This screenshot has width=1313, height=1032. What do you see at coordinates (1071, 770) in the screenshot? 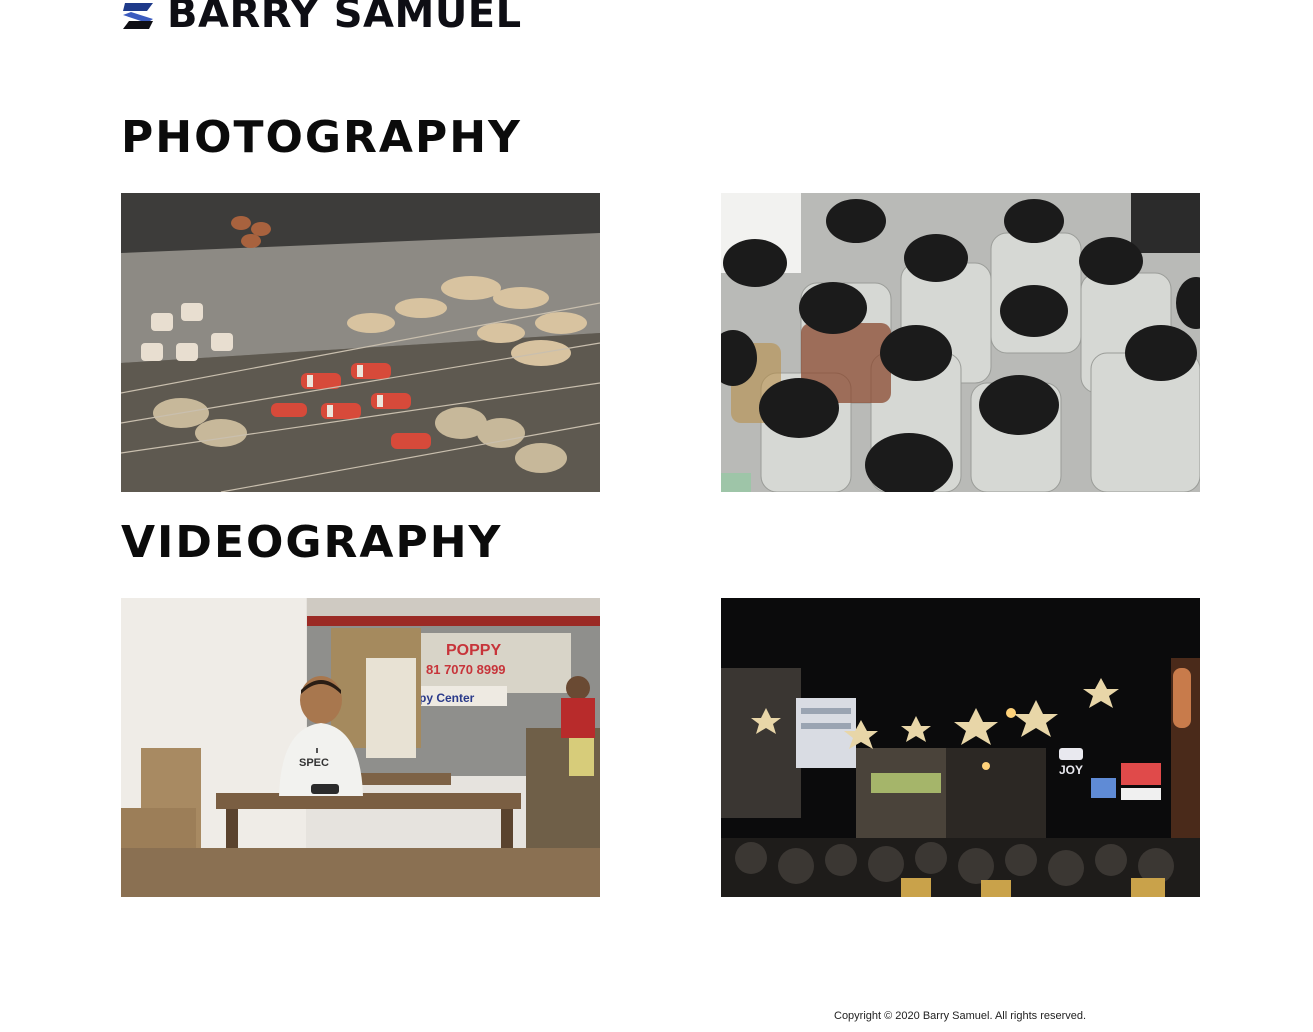
I see `joy-sign-text: JOY` at bounding box center [1071, 770].